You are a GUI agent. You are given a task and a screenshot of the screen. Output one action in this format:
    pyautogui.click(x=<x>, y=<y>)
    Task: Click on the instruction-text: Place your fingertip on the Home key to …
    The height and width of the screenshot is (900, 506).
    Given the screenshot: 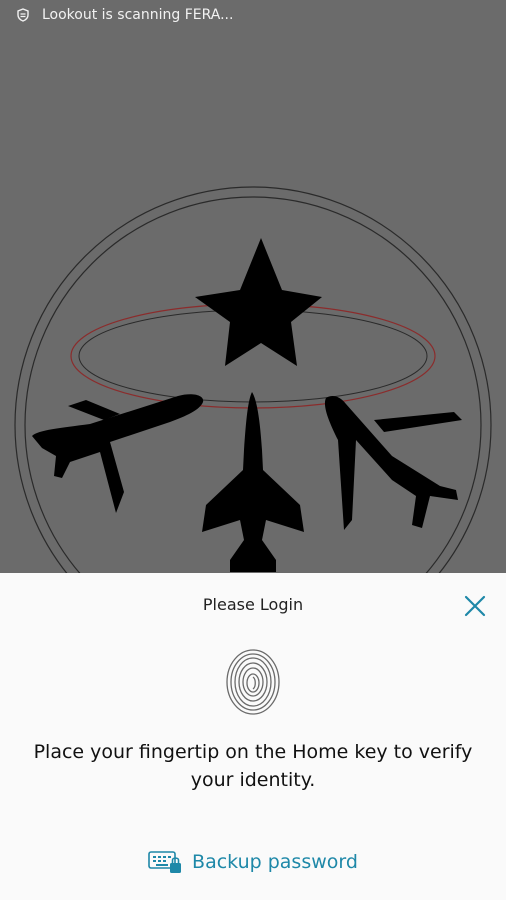 What is the action you would take?
    pyautogui.click(x=253, y=766)
    